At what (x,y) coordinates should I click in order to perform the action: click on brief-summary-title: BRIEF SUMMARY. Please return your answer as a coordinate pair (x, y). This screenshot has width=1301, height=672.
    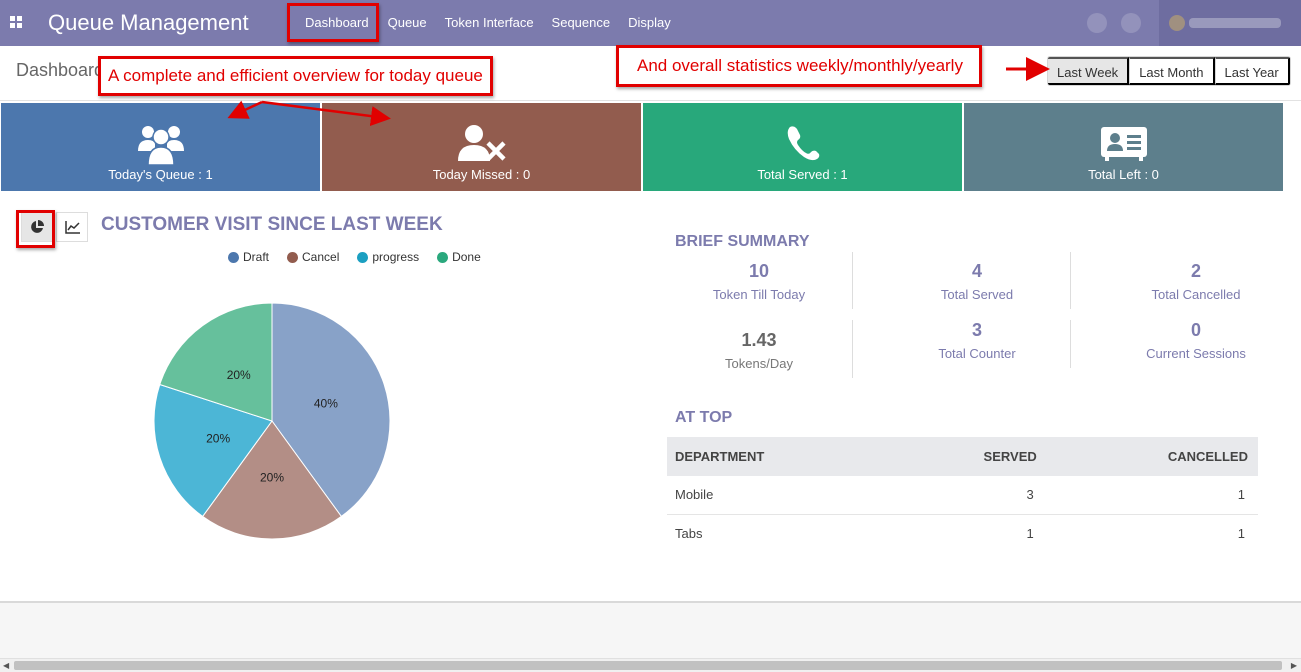
    Looking at the image, I should click on (742, 241).